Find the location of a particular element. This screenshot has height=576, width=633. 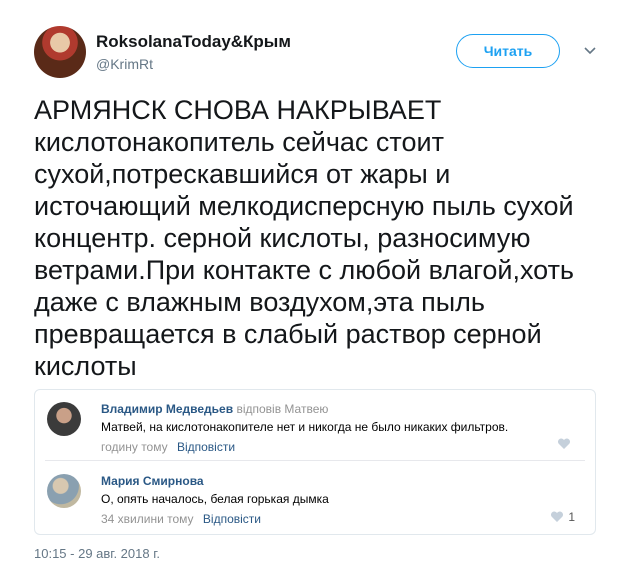

chevron-down-icon is located at coordinates (590, 50).